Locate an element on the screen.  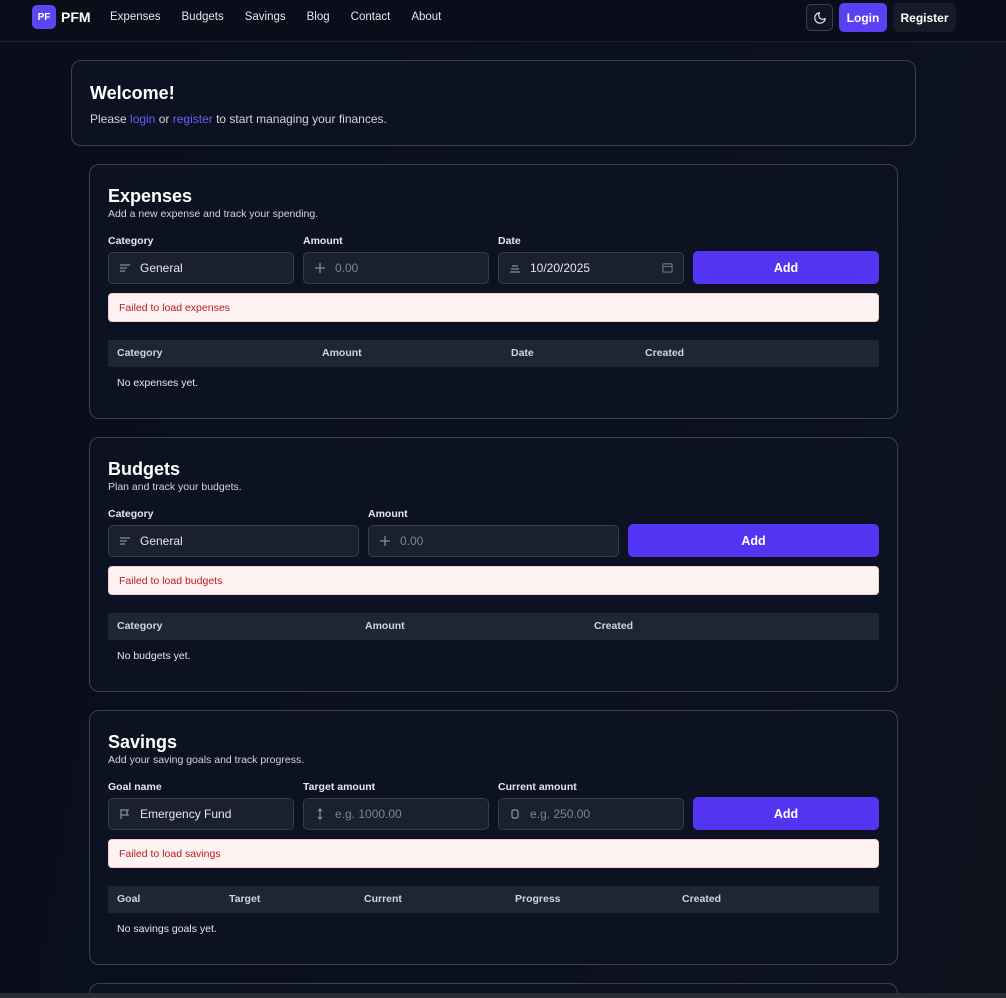
arrows-vertical-icon is located at coordinates (320, 814).